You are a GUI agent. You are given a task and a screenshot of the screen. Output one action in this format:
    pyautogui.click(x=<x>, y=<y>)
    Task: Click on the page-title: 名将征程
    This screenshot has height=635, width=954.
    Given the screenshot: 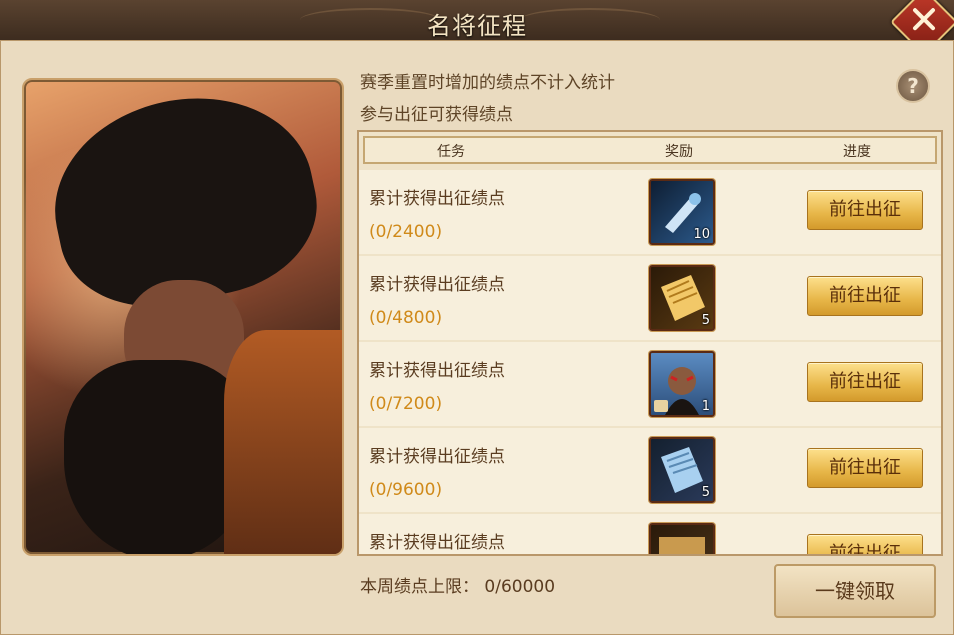 What is the action you would take?
    pyautogui.click(x=477, y=26)
    